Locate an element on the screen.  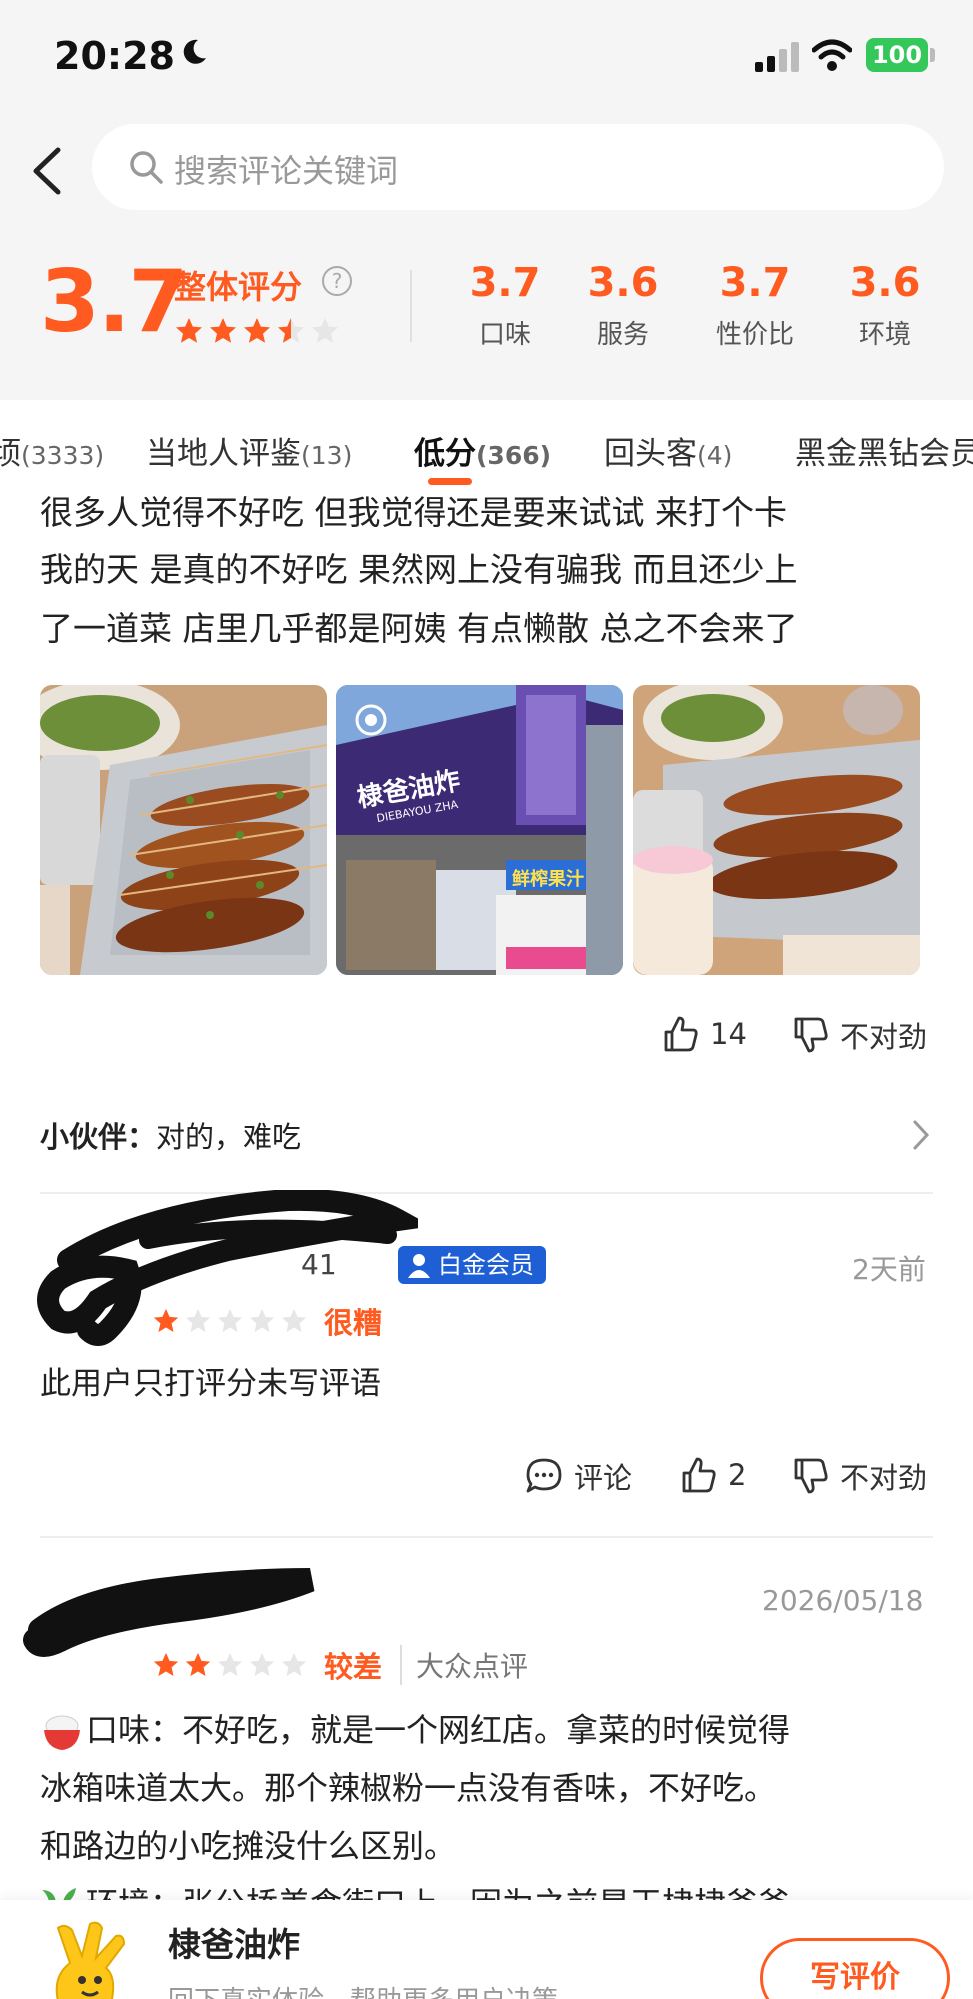
review-divider is located at coordinates (486, 1537).